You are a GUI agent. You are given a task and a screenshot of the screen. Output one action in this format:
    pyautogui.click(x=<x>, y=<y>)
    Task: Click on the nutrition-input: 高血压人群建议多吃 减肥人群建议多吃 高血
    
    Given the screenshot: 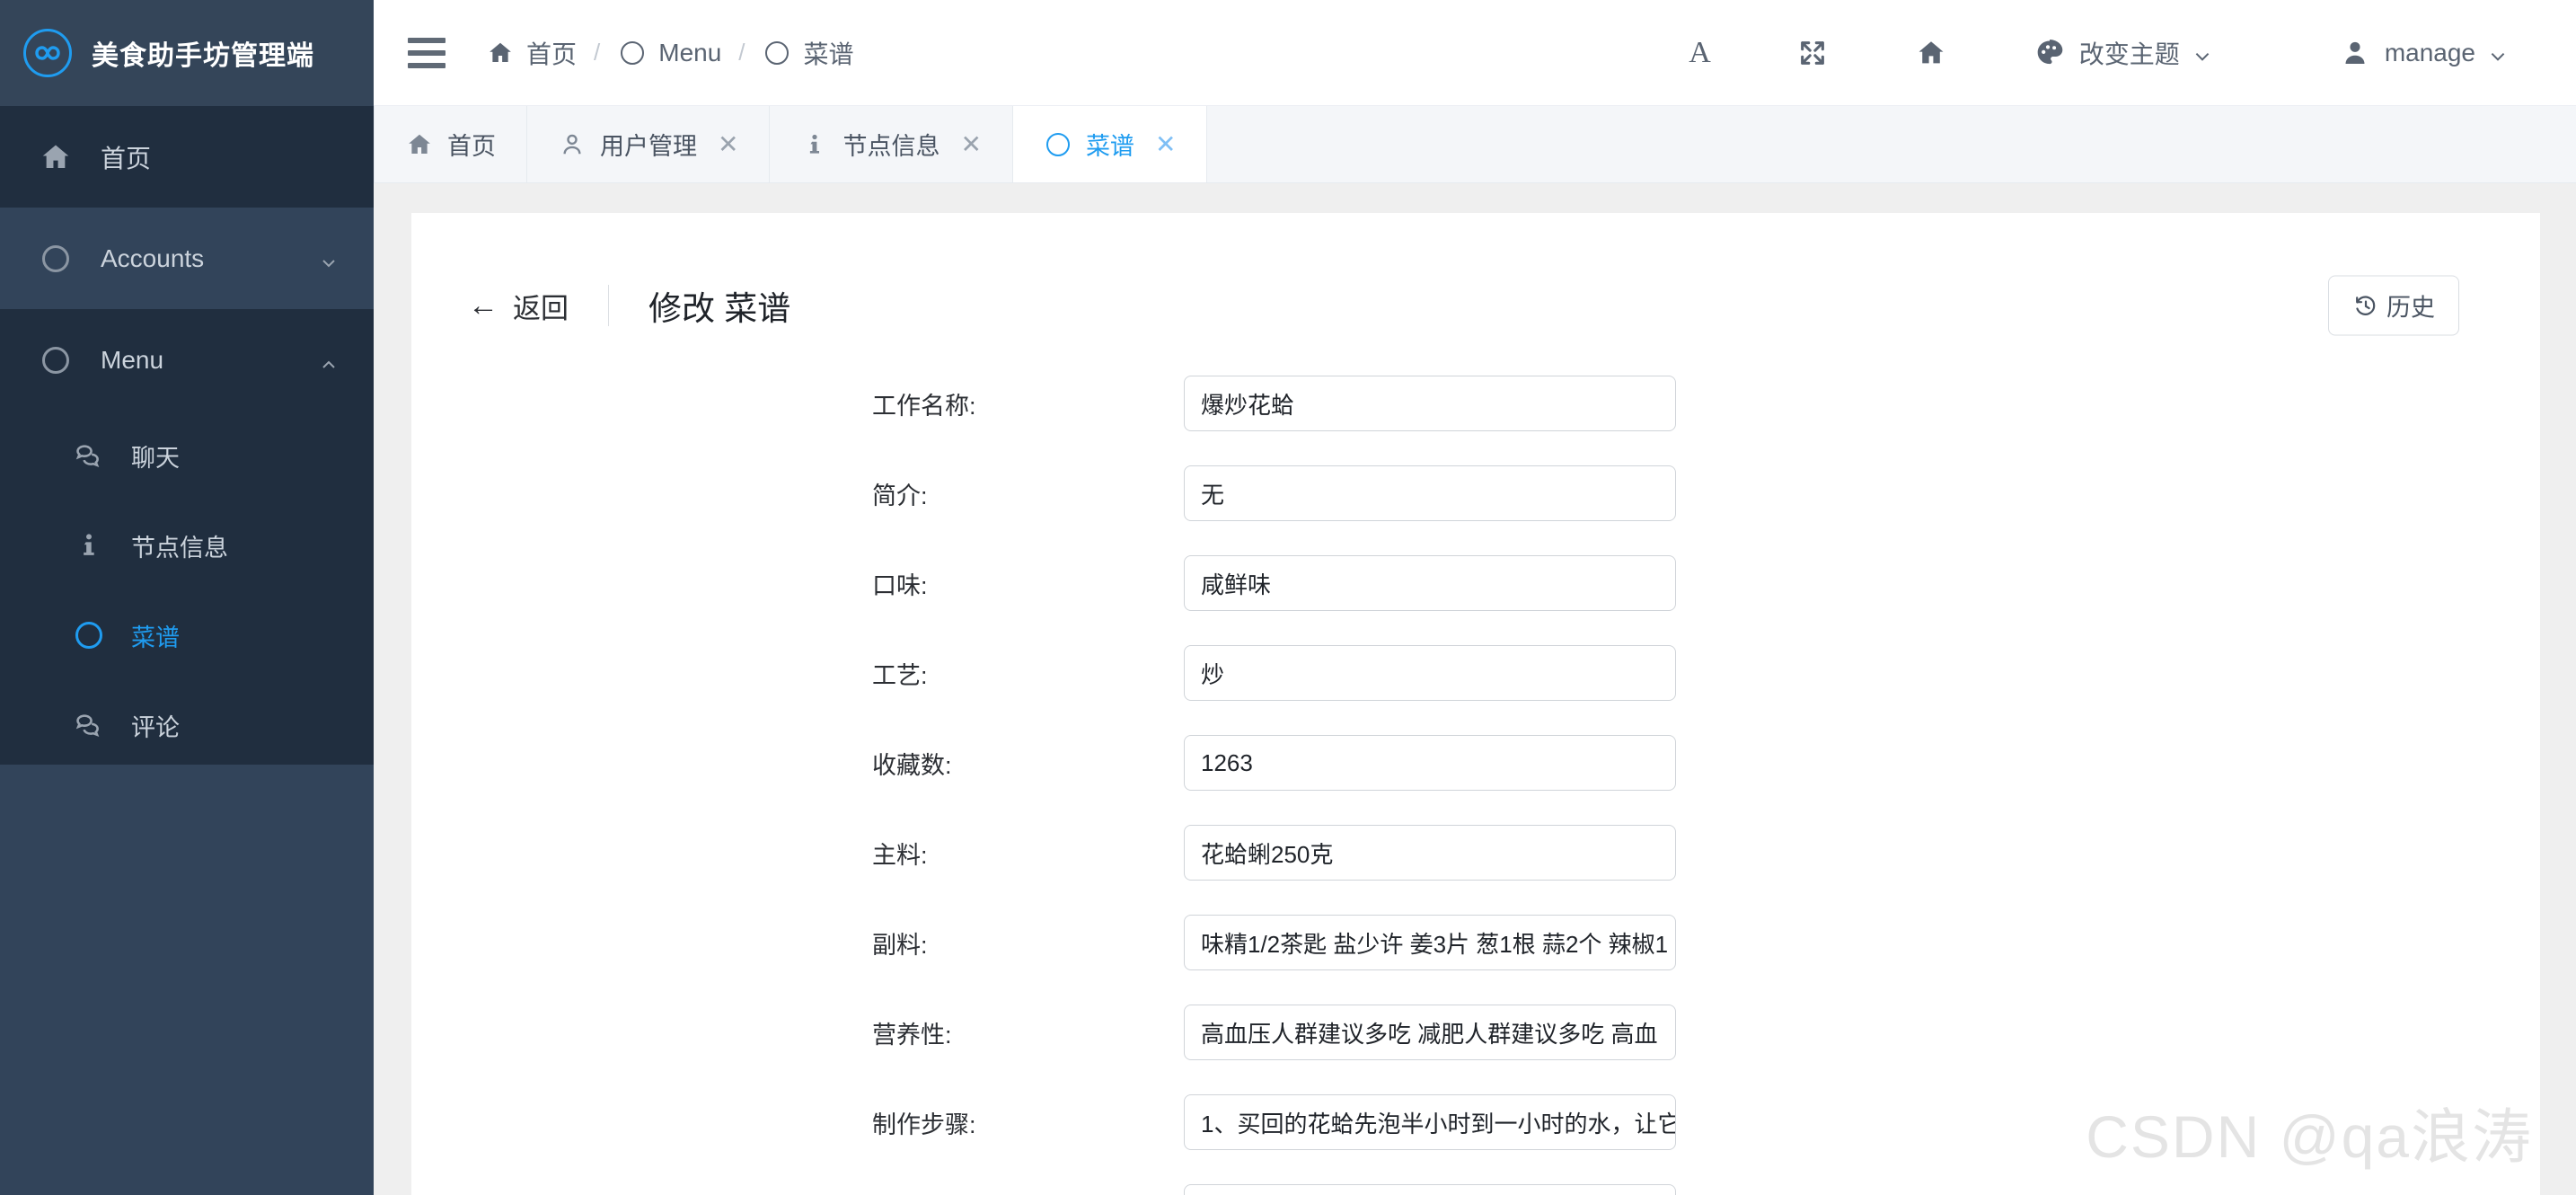 What is the action you would take?
    pyautogui.click(x=1430, y=1032)
    